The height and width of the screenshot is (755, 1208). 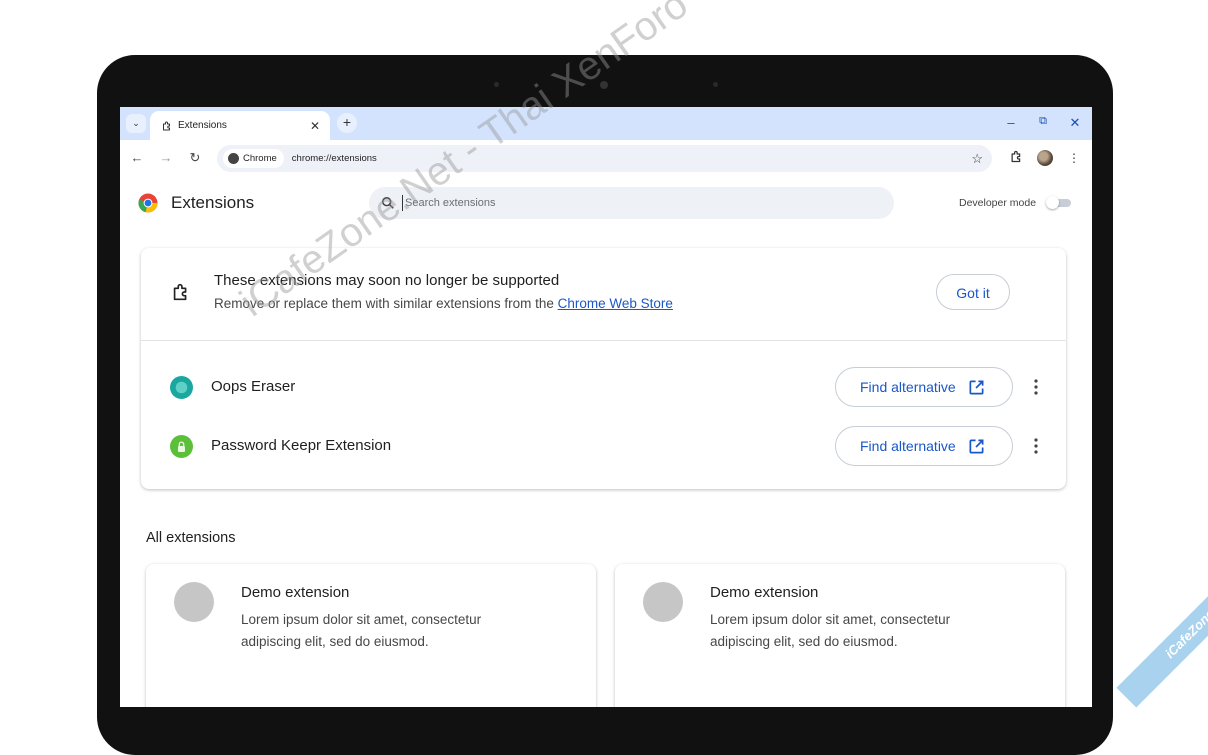 What do you see at coordinates (137, 158) in the screenshot?
I see `back-arrow-icon: ←` at bounding box center [137, 158].